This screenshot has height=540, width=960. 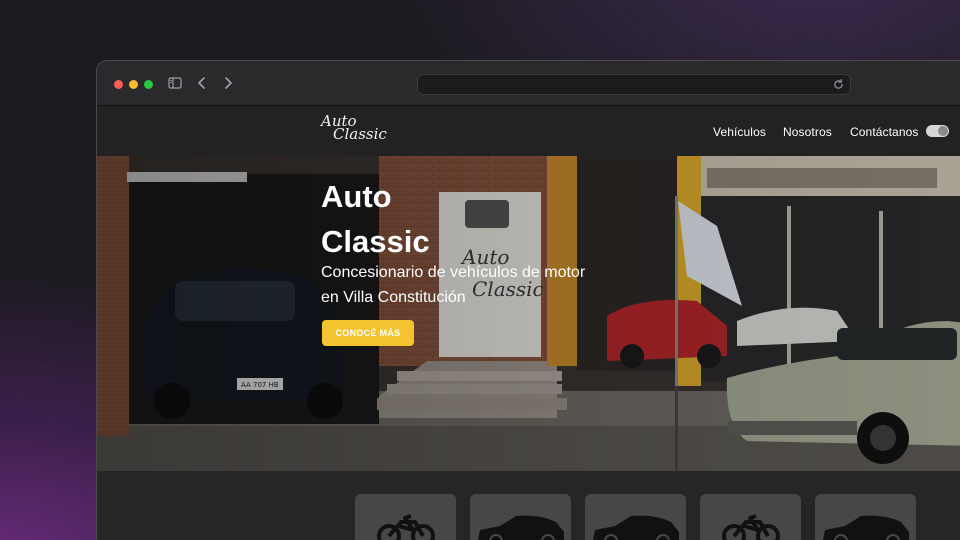 What do you see at coordinates (838, 84) in the screenshot?
I see `reload-icon` at bounding box center [838, 84].